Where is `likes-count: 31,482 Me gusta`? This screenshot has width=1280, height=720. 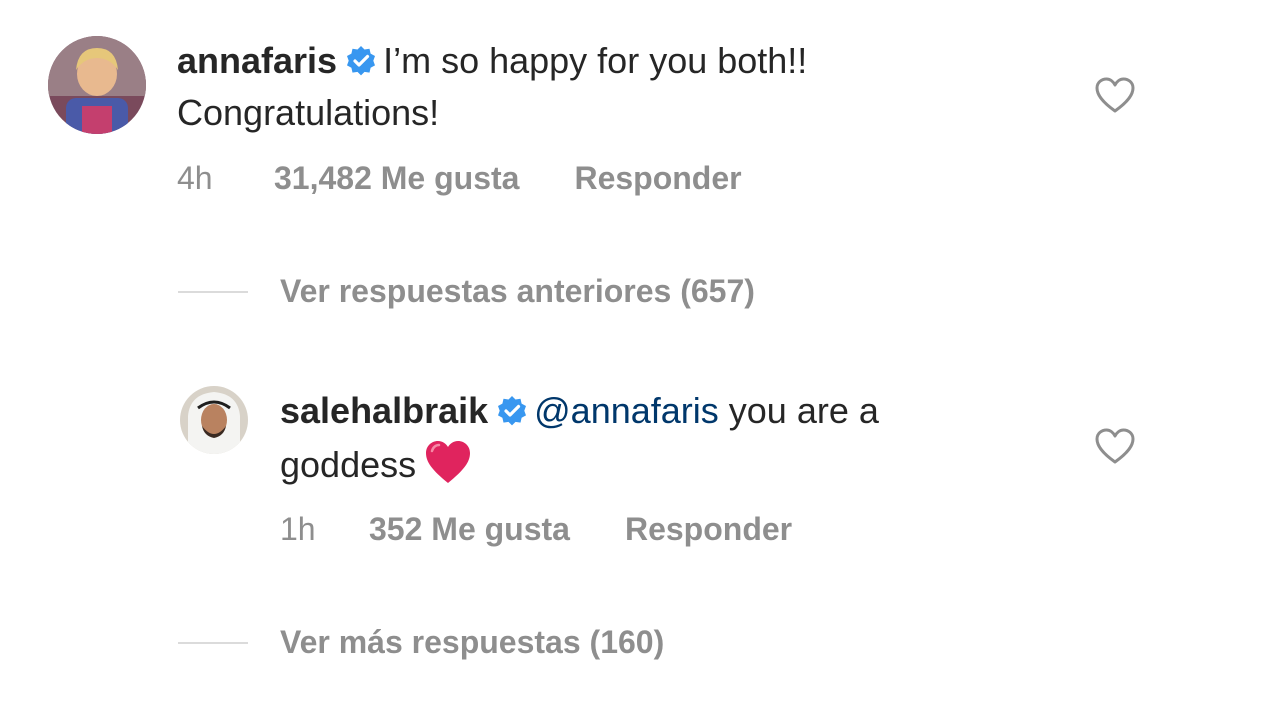 likes-count: 31,482 Me gusta is located at coordinates (396, 178).